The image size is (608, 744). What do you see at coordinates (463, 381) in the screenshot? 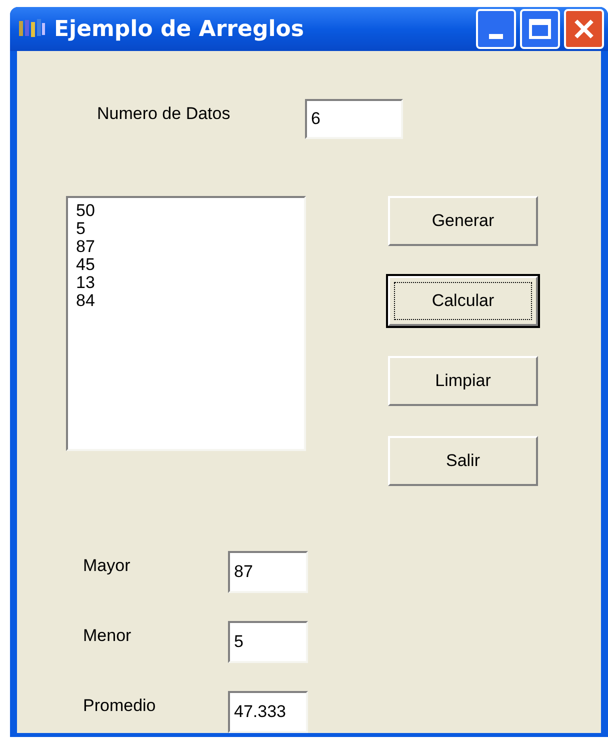
I see `push-button: Limpiar` at bounding box center [463, 381].